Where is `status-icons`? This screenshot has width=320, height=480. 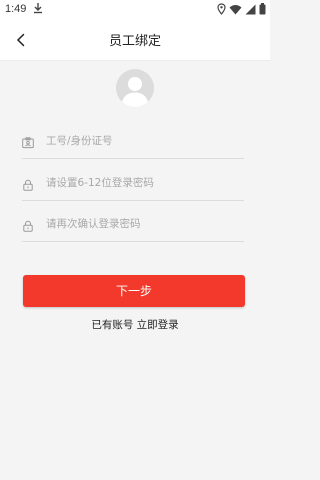 status-icons is located at coordinates (241, 10).